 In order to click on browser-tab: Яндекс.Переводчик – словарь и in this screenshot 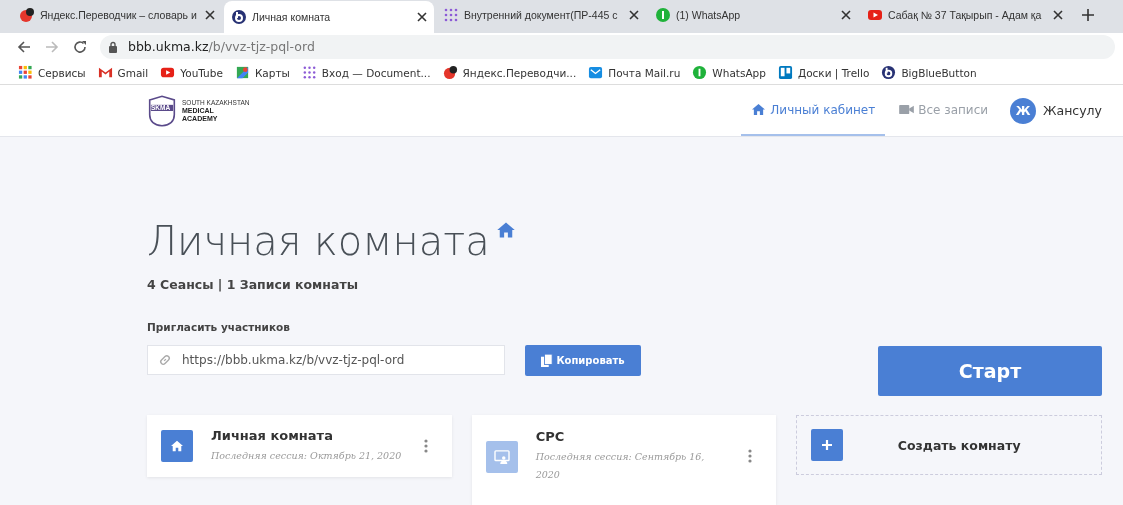, I will do `click(117, 15)`.